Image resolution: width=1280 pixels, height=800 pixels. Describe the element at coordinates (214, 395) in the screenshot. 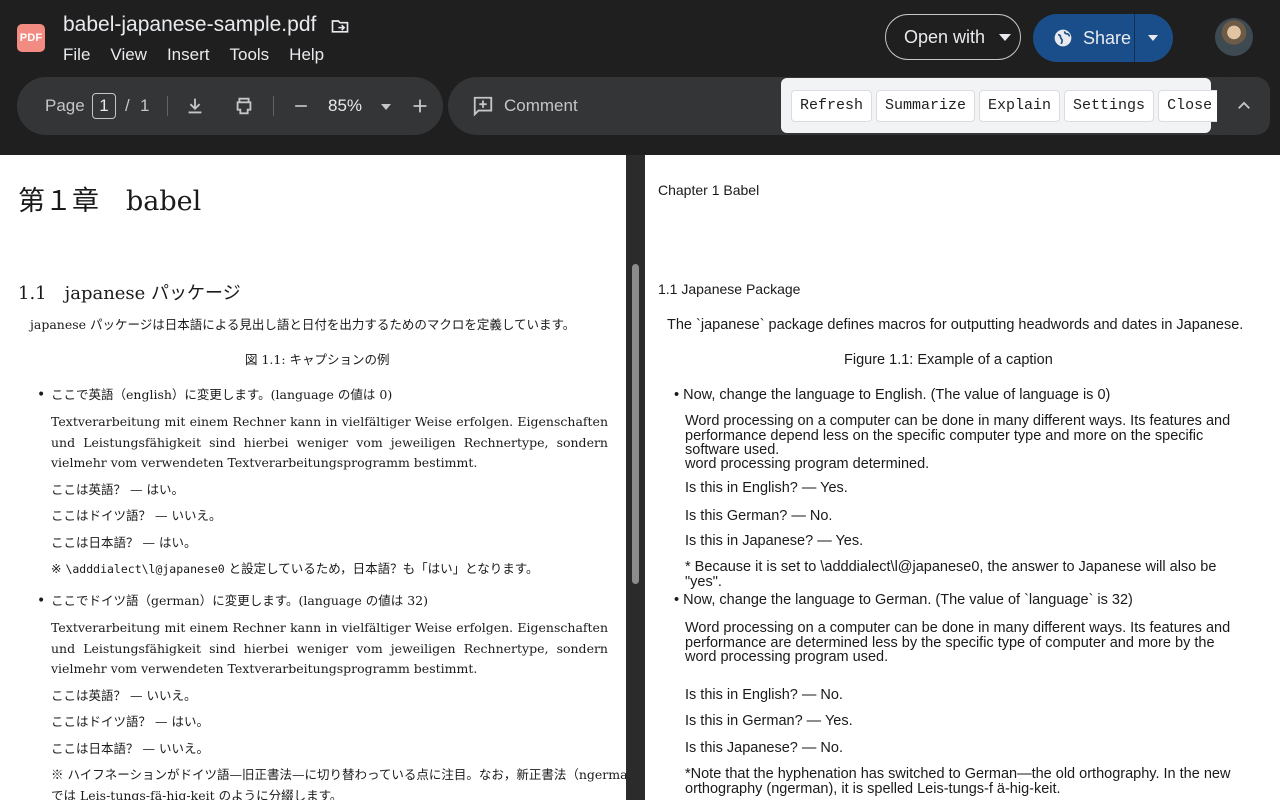

I see `list-item-heading: ここで英語（english）に変更します。(language の値は 0)` at that location.